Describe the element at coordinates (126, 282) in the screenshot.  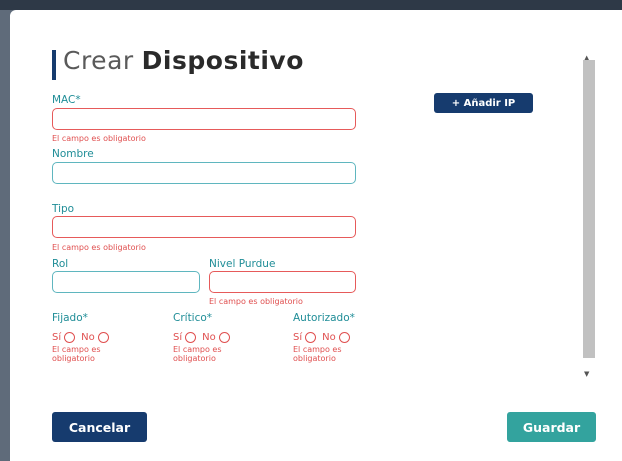
I see `rol-input` at that location.